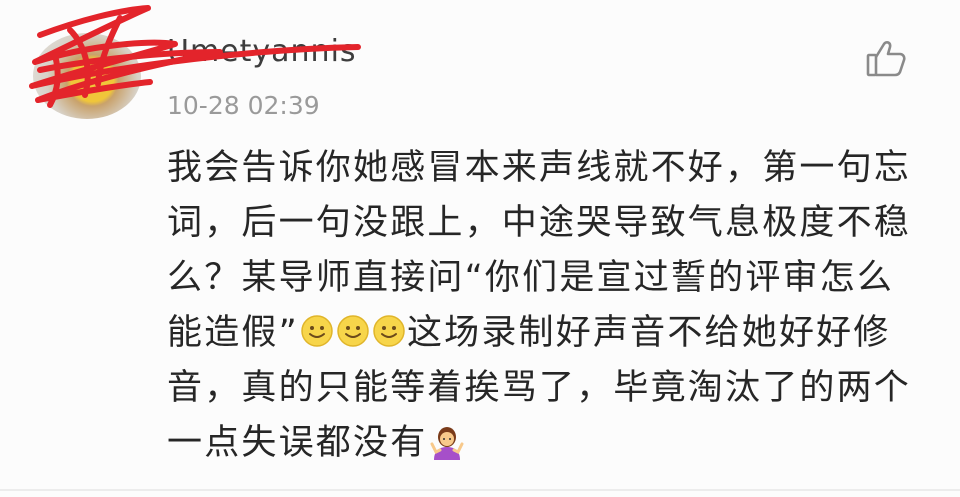 Image resolution: width=960 pixels, height=497 pixels. What do you see at coordinates (87, 76) in the screenshot?
I see `avatar` at bounding box center [87, 76].